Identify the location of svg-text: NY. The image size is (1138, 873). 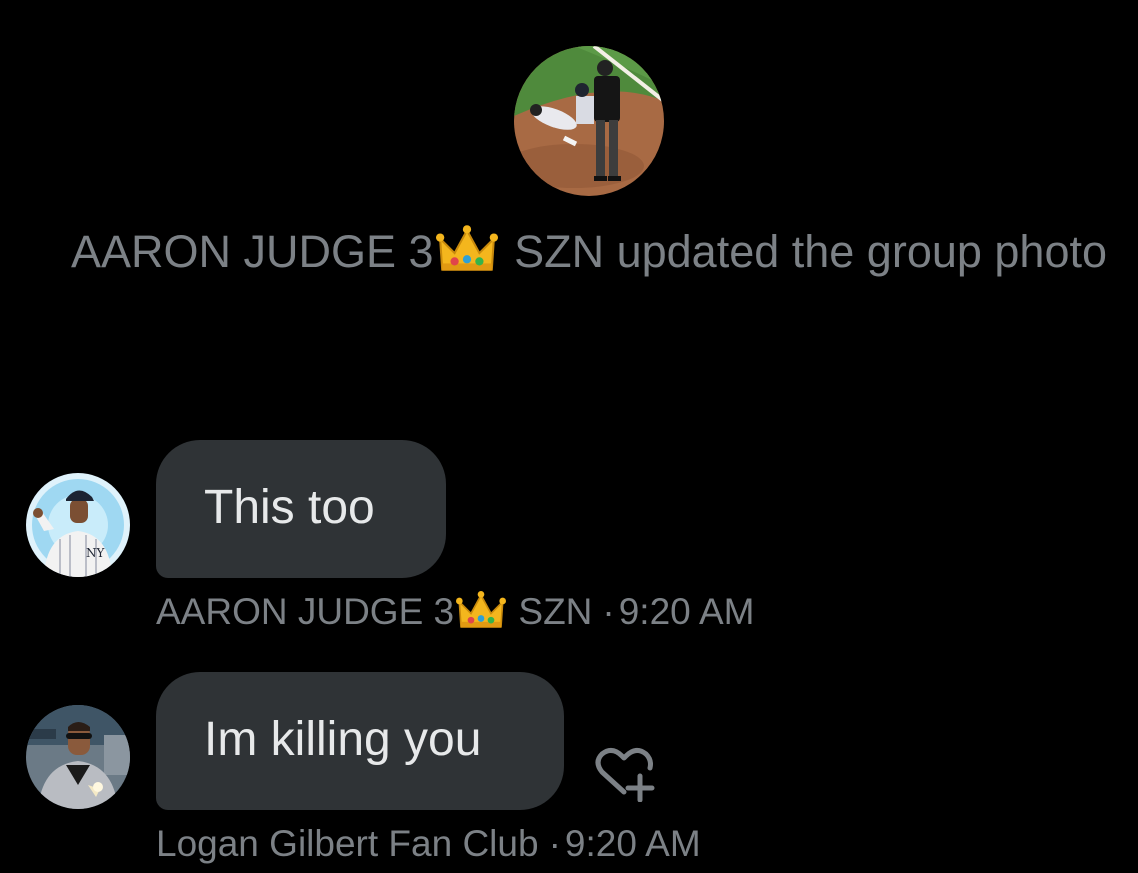
(96, 553).